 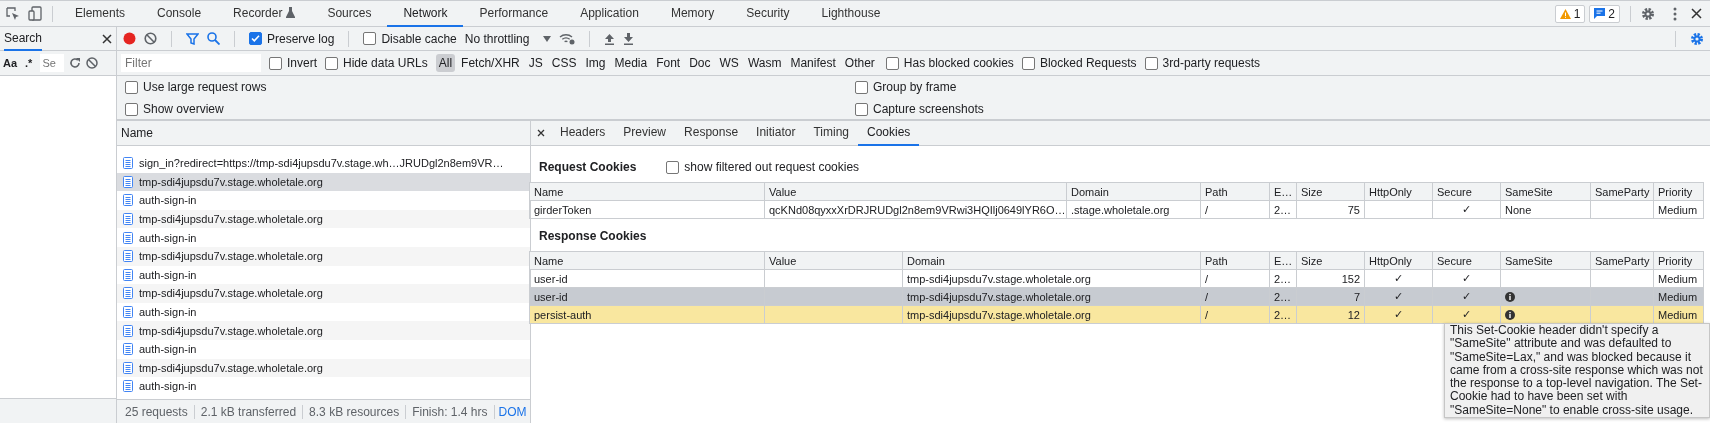 What do you see at coordinates (595, 63) in the screenshot?
I see `type-filter: Img` at bounding box center [595, 63].